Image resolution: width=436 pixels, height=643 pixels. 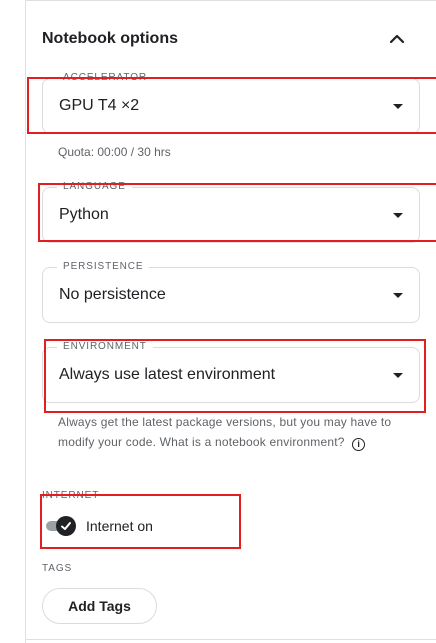 What do you see at coordinates (231, 211) in the screenshot?
I see `language-select: LANGUAGE Python` at bounding box center [231, 211].